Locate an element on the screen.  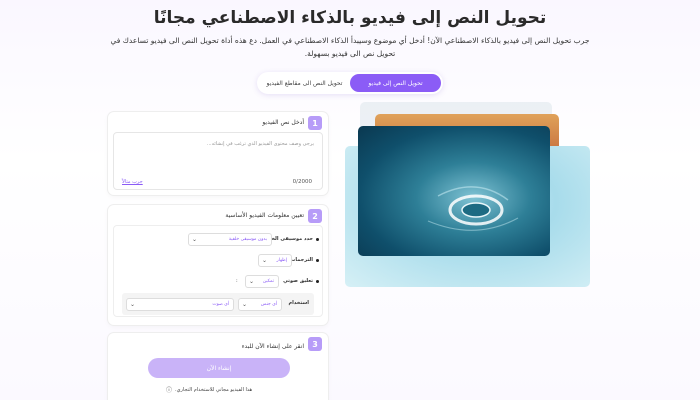
step2-number: 2 is located at coordinates (315, 216).